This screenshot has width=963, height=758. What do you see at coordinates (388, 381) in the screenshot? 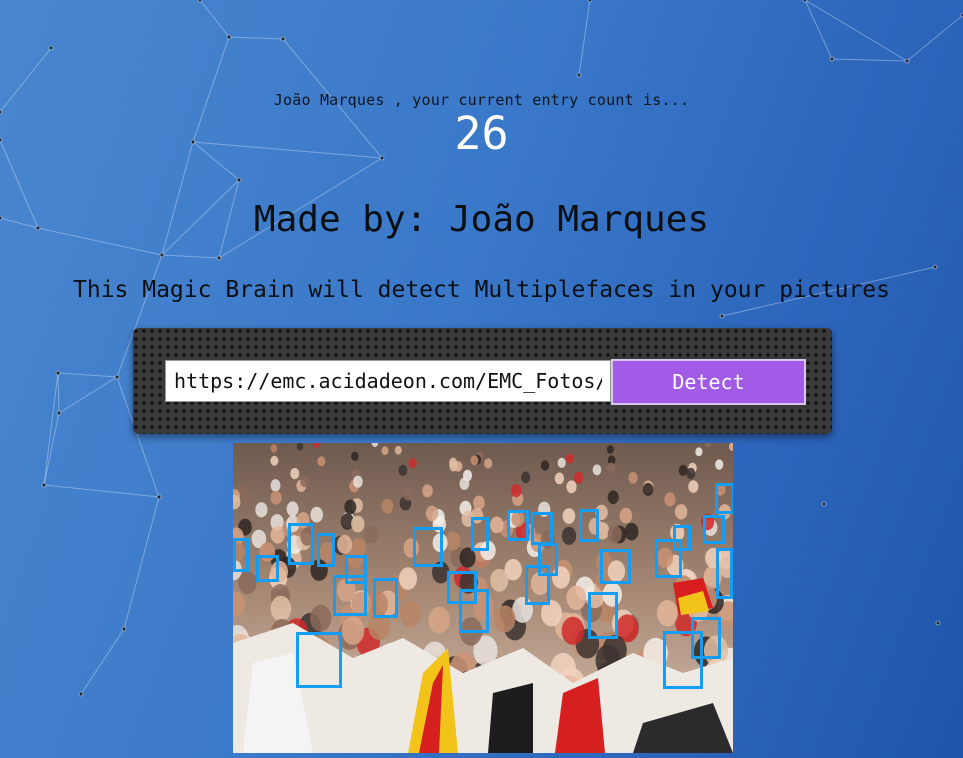
I see `image-url-input` at bounding box center [388, 381].